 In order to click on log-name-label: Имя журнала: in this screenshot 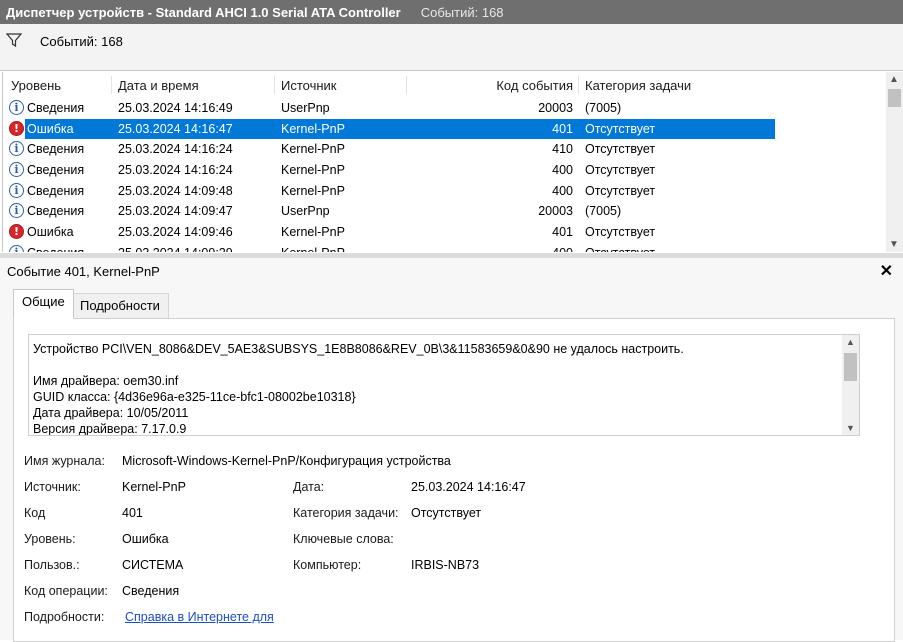, I will do `click(64, 461)`.